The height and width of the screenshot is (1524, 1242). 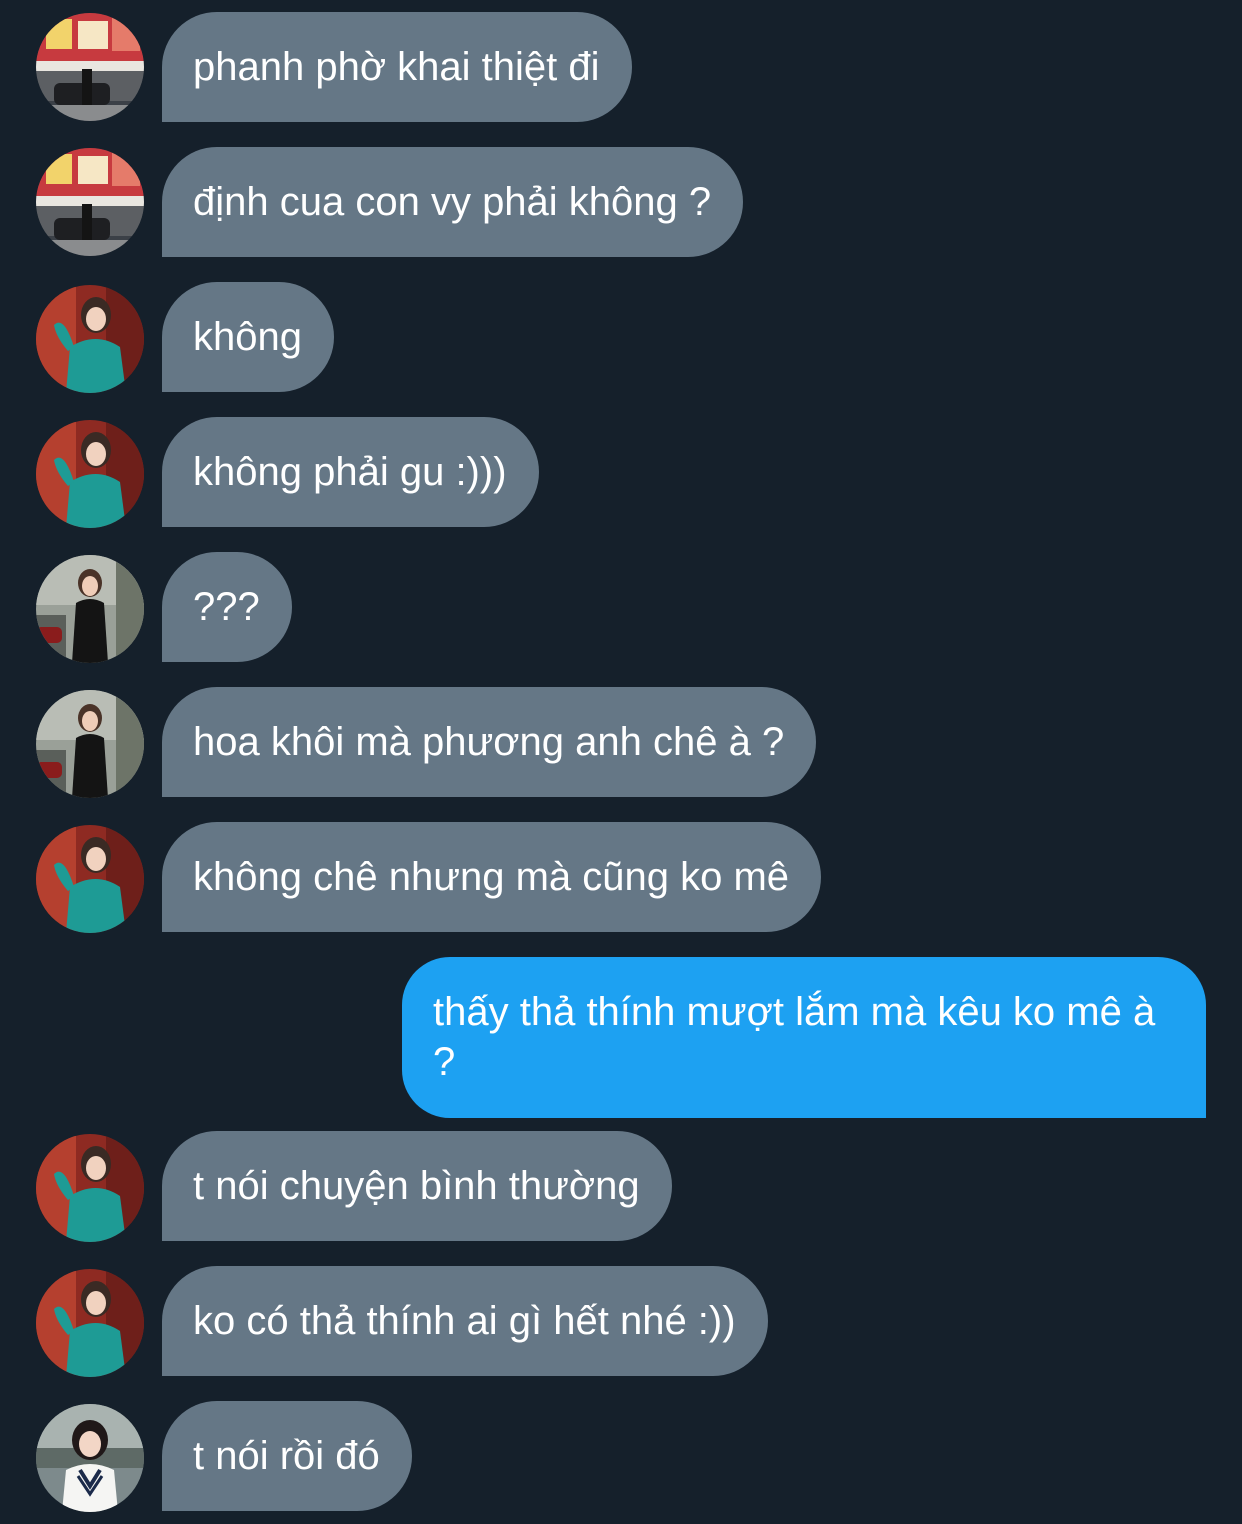 What do you see at coordinates (804, 1037) in the screenshot?
I see `my-message-bubble: thấy thả thính mượt lắm mà kêu ko mê à ?` at bounding box center [804, 1037].